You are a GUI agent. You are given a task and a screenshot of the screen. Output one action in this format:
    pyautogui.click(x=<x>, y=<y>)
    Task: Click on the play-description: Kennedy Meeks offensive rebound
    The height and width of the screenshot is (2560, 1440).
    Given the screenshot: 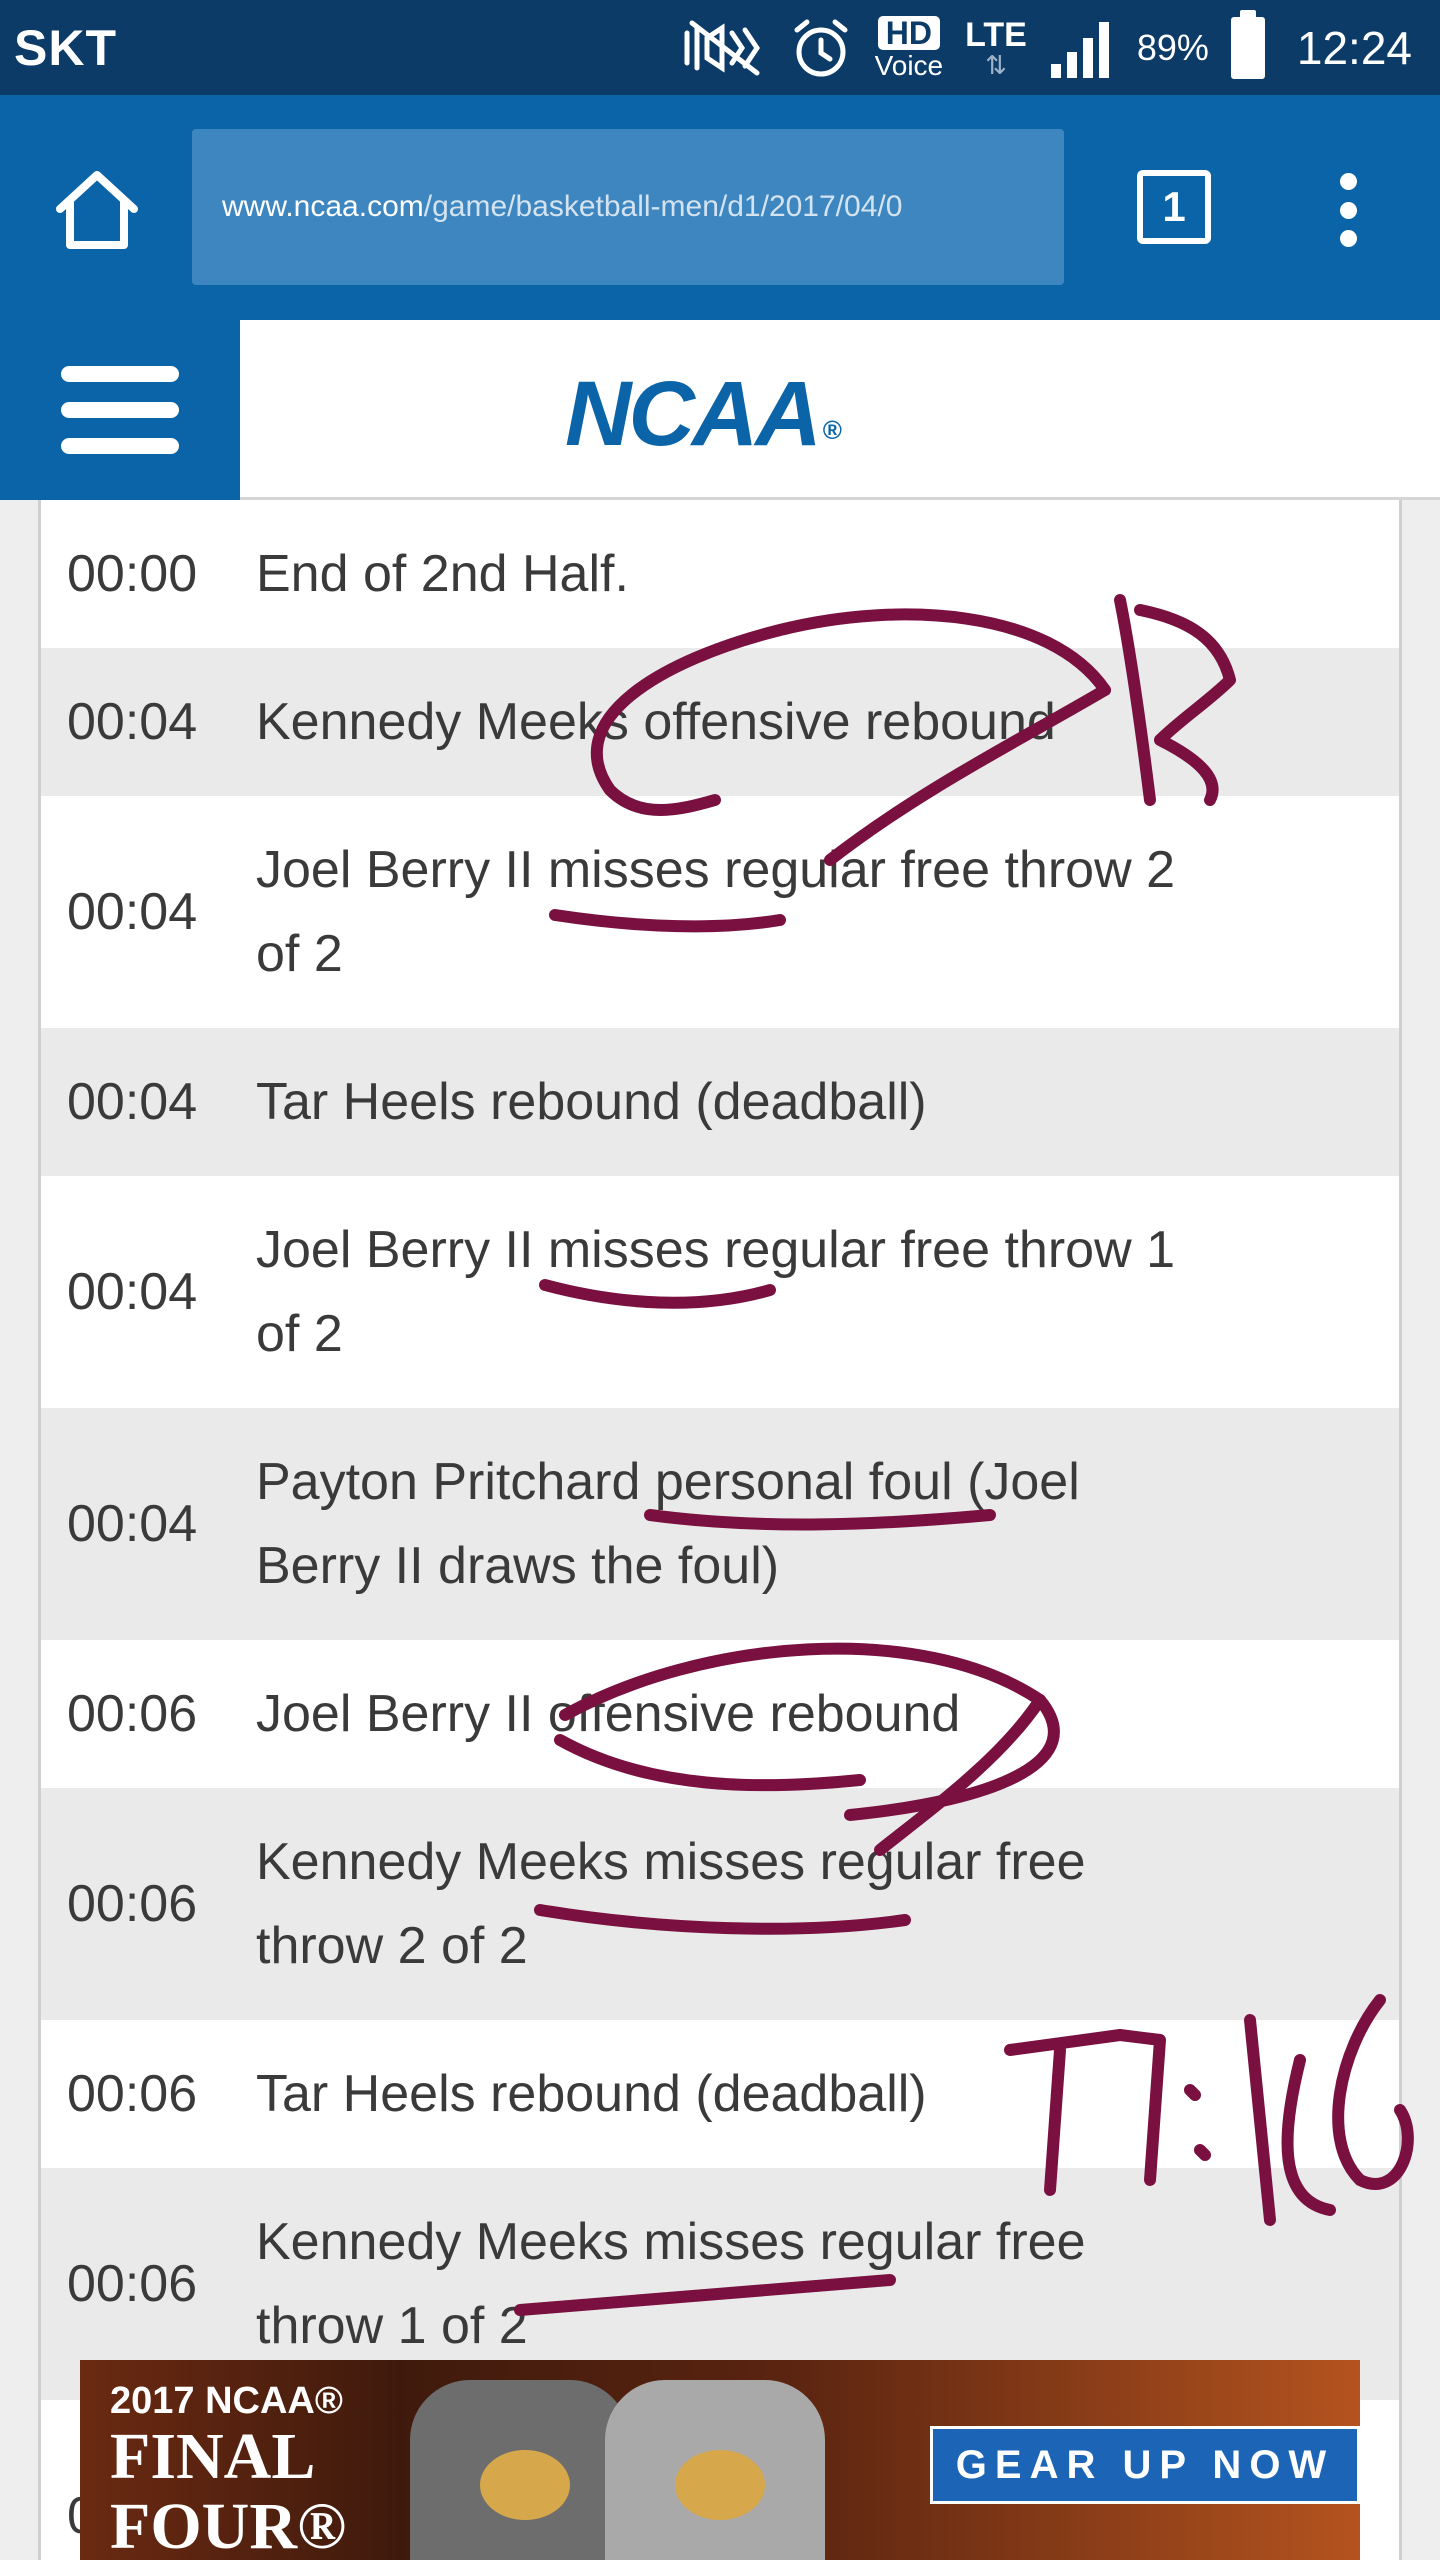 What is the action you would take?
    pyautogui.click(x=656, y=722)
    